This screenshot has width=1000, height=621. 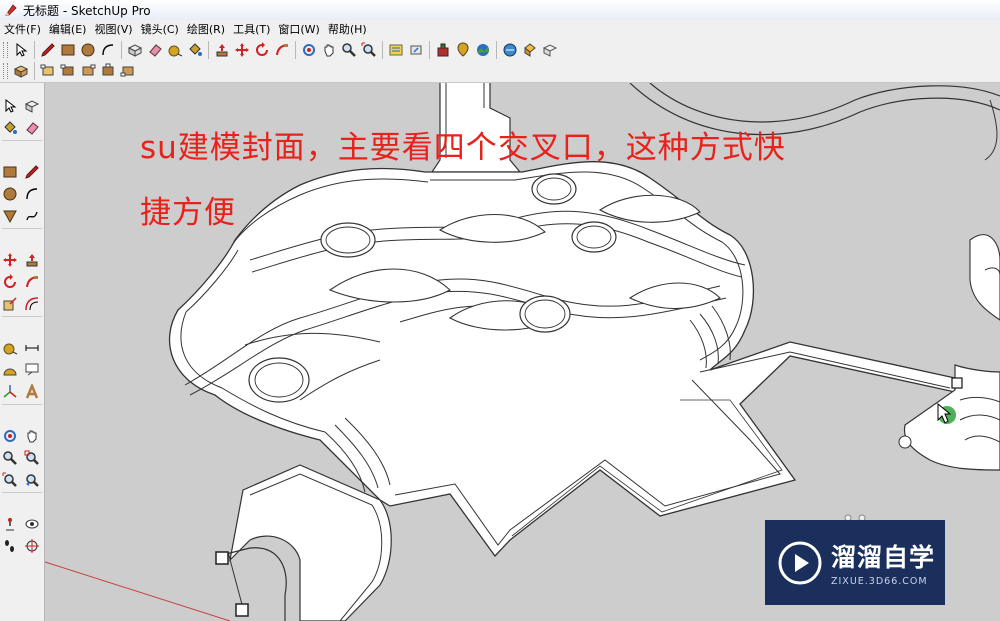 What do you see at coordinates (443, 50) in the screenshot?
I see `extension-icon` at bounding box center [443, 50].